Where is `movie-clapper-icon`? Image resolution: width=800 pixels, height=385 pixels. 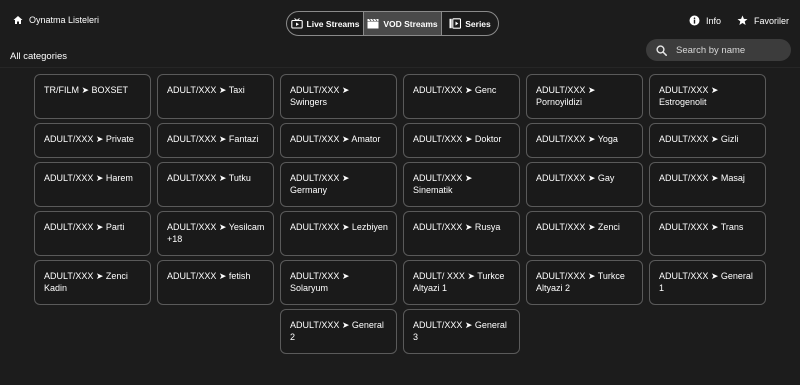
movie-clapper-icon is located at coordinates (373, 23).